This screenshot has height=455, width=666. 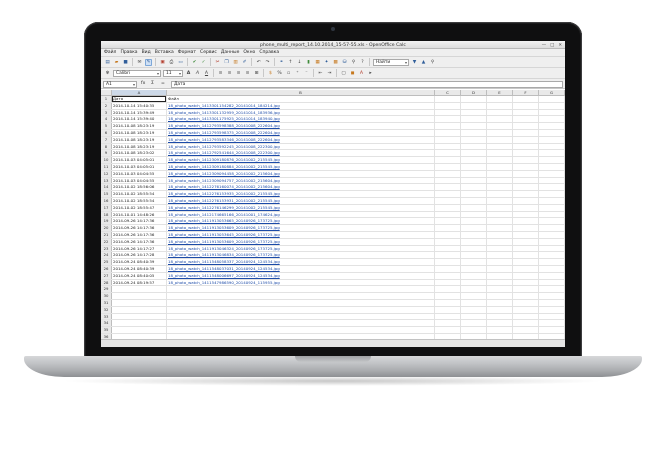 What do you see at coordinates (187, 52) in the screenshot?
I see `menu-format: Формат` at bounding box center [187, 52].